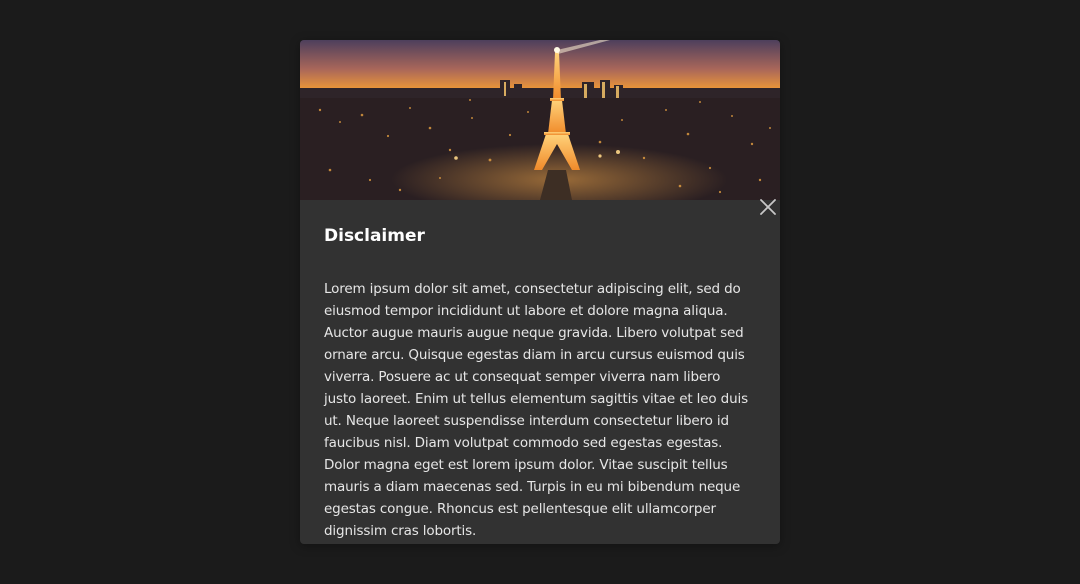  Describe the element at coordinates (540, 120) in the screenshot. I see `hero-image` at that location.